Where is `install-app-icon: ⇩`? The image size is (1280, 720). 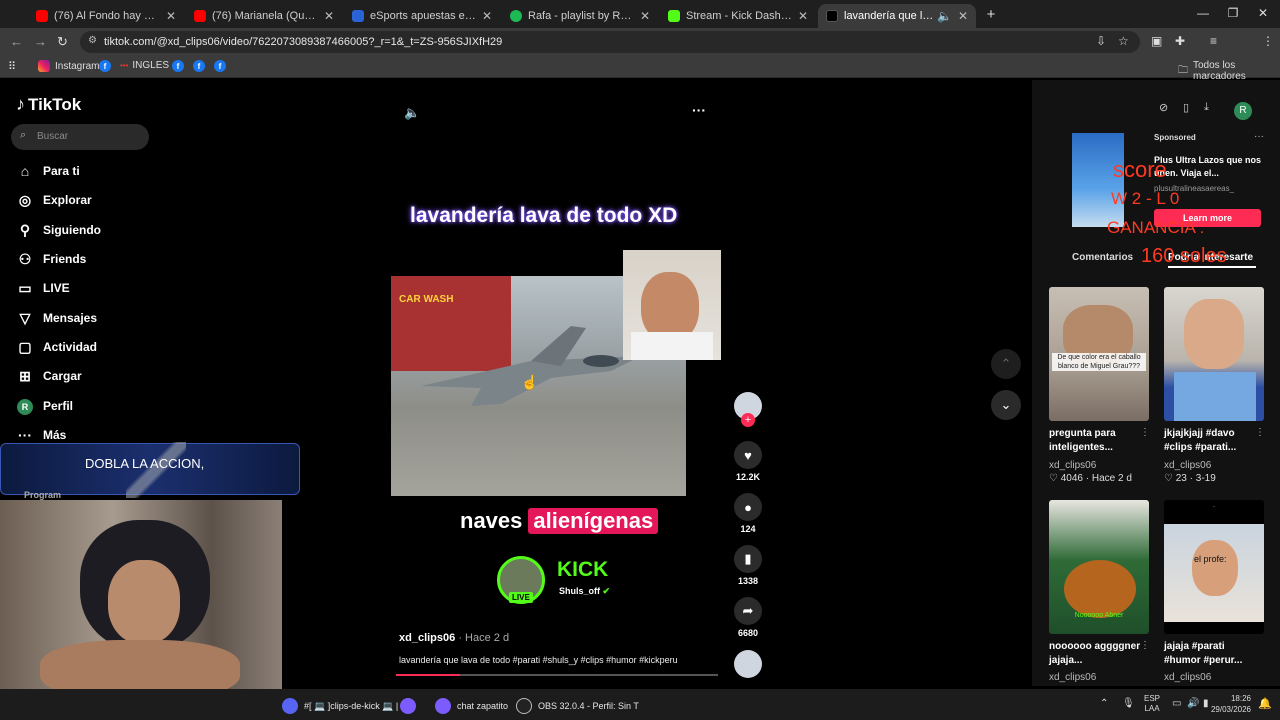
install-app-icon: ⇩ is located at coordinates (1101, 41).